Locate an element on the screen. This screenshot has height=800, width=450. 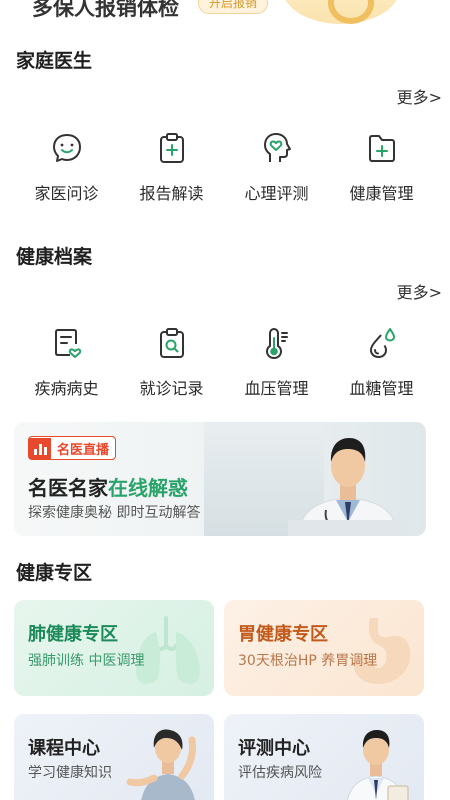
top-promo-banner: 多保人报销体检 开启报销 is located at coordinates (224, 14).